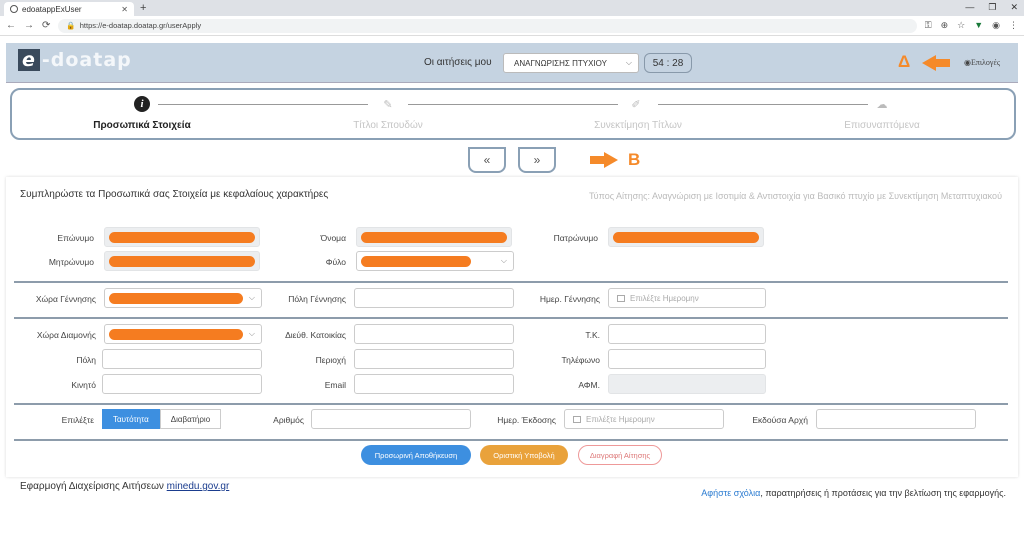 The height and width of the screenshot is (555, 1024). Describe the element at coordinates (945, 25) in the screenshot. I see `zoom-icon: ⊕` at that location.